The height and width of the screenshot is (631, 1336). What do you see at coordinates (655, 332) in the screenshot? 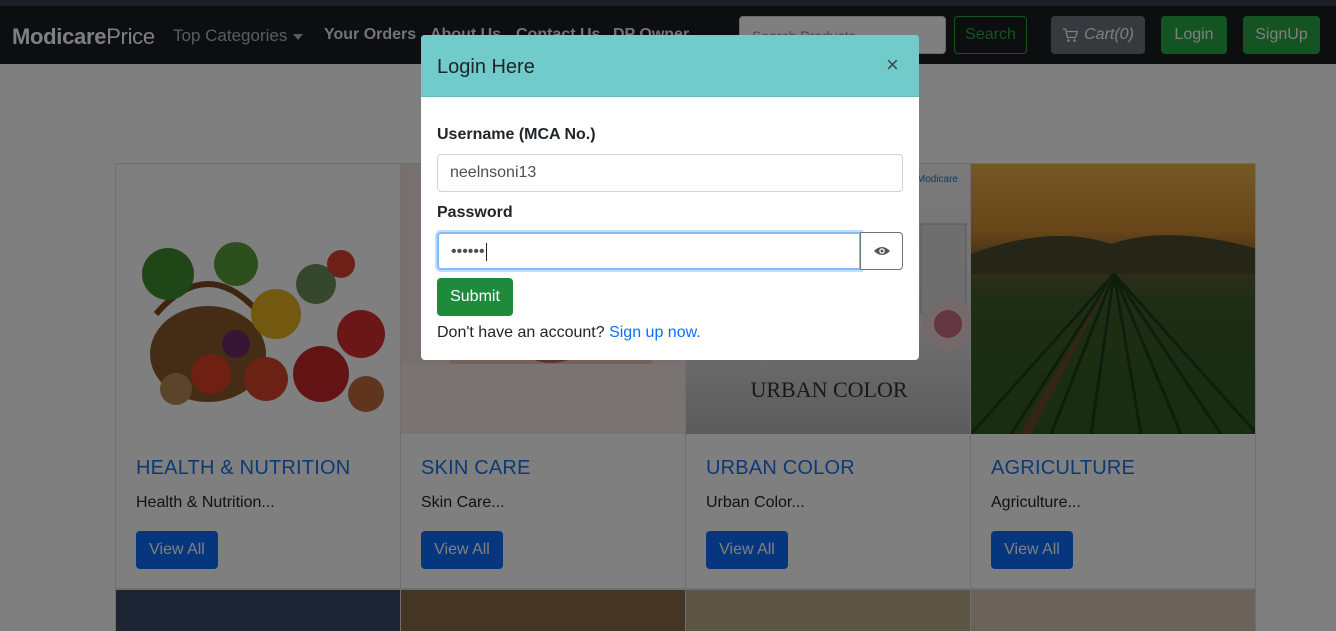
I see `signup-link: Sign up now.` at bounding box center [655, 332].